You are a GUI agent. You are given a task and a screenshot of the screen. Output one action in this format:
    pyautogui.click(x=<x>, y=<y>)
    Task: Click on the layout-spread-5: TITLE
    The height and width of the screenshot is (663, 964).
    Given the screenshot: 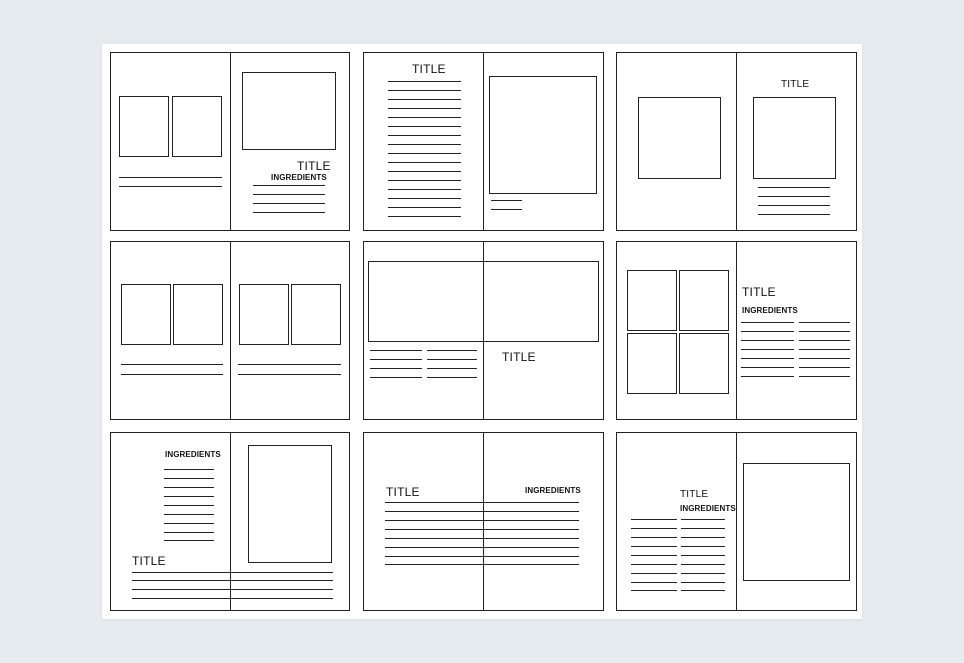 What is the action you would take?
    pyautogui.click(x=483, y=330)
    